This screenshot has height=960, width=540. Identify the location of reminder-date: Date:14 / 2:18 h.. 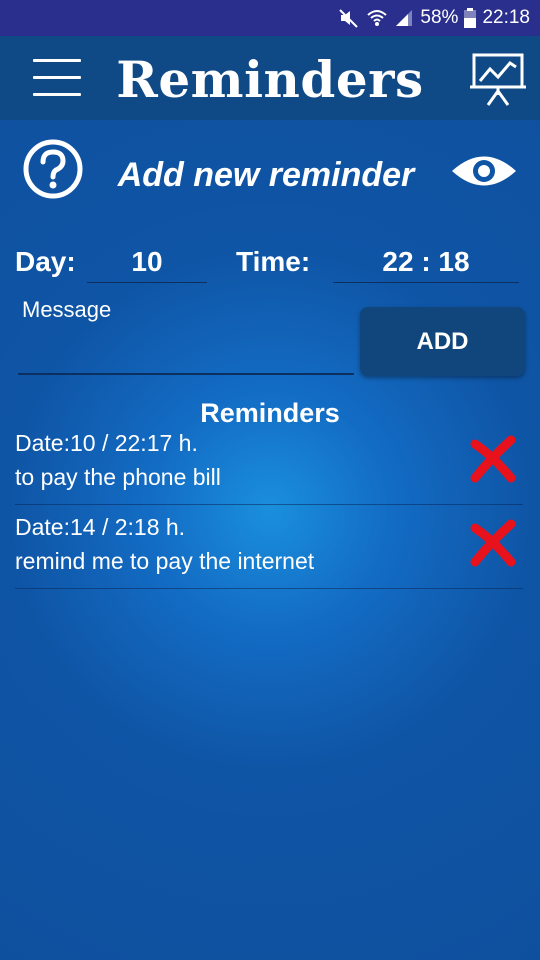
(100, 527).